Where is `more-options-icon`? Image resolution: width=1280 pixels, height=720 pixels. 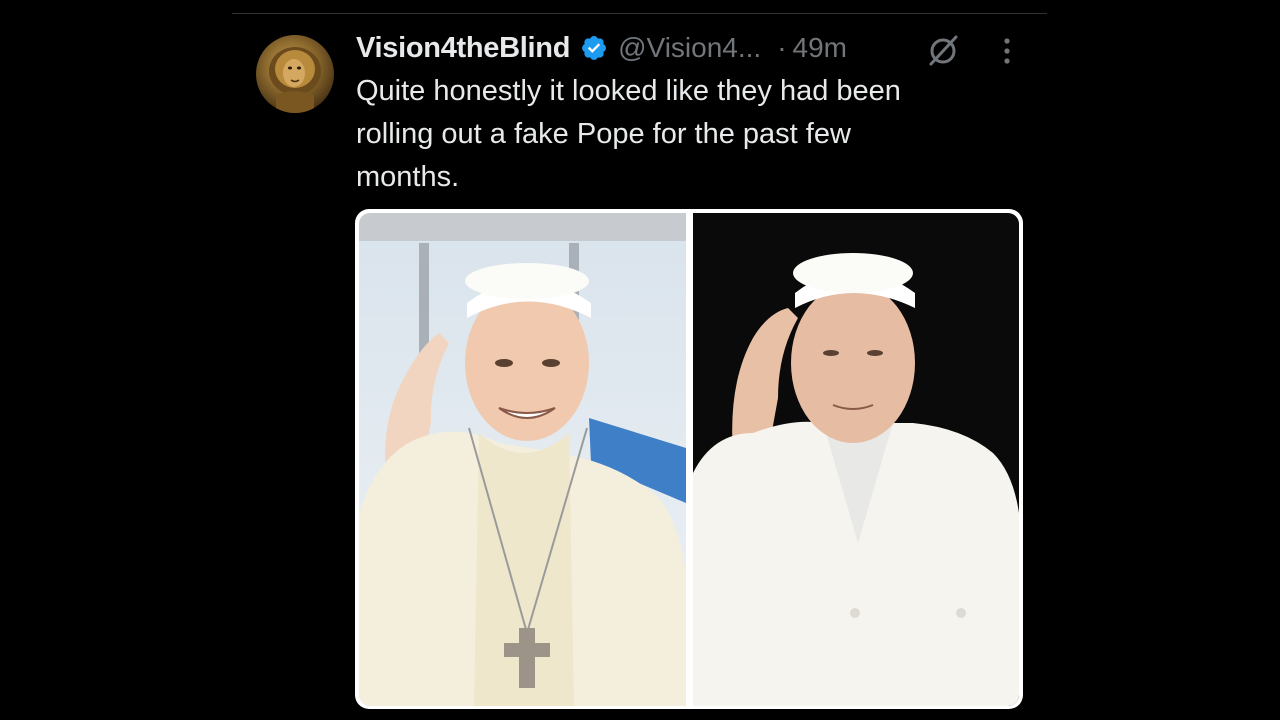 more-options-icon is located at coordinates (1007, 51).